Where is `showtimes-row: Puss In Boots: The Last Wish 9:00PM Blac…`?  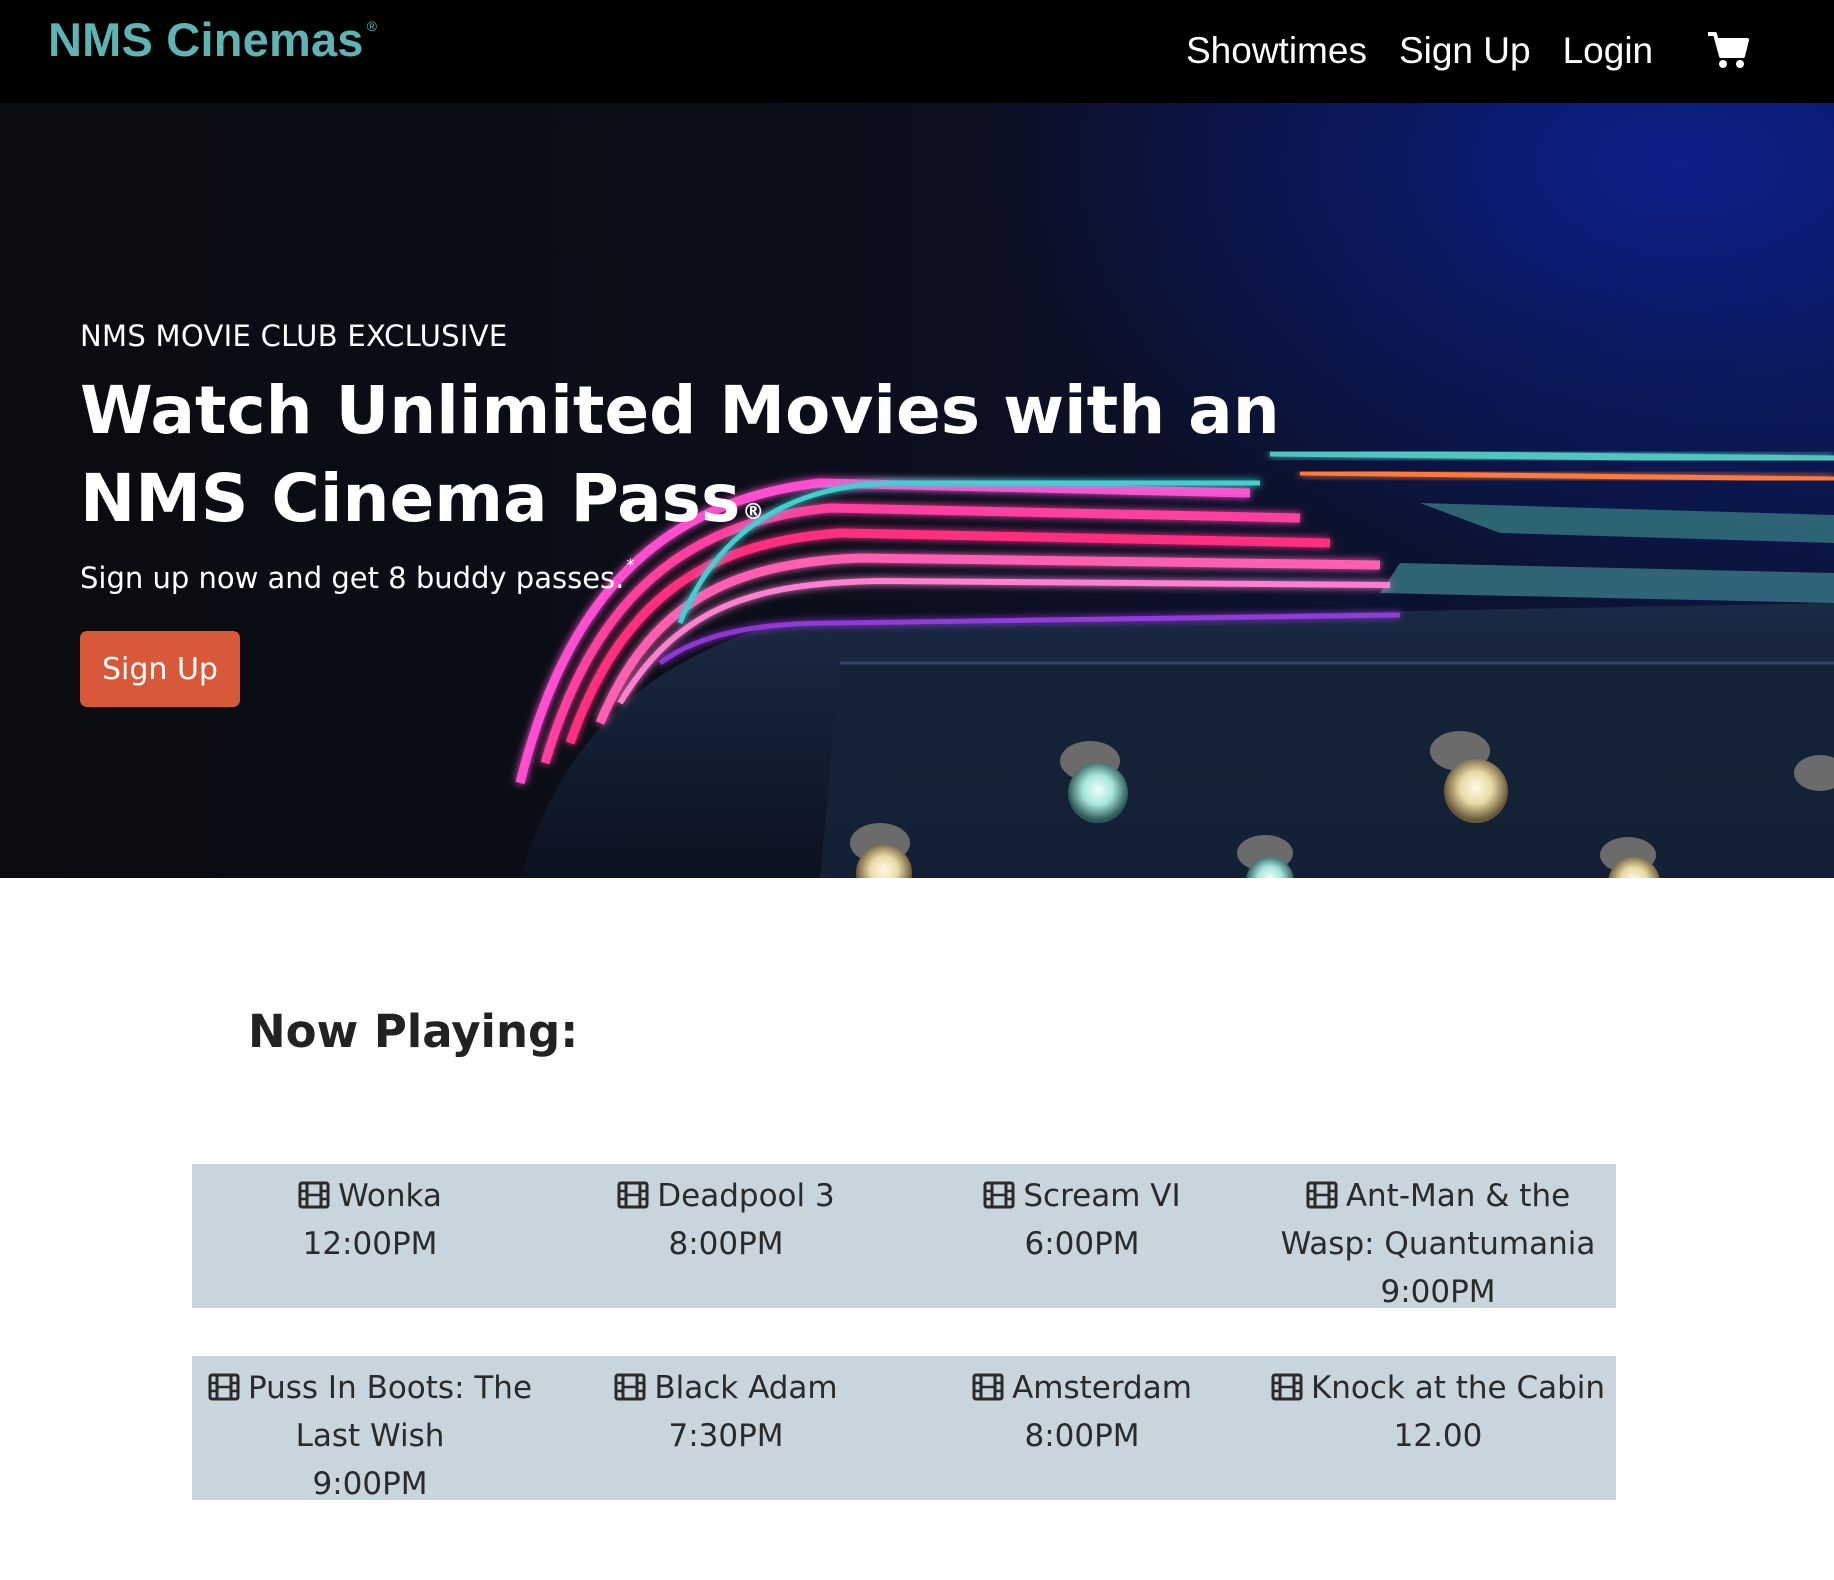
showtimes-row: Puss In Boots: The Last Wish 9:00PM Blac… is located at coordinates (904, 1429).